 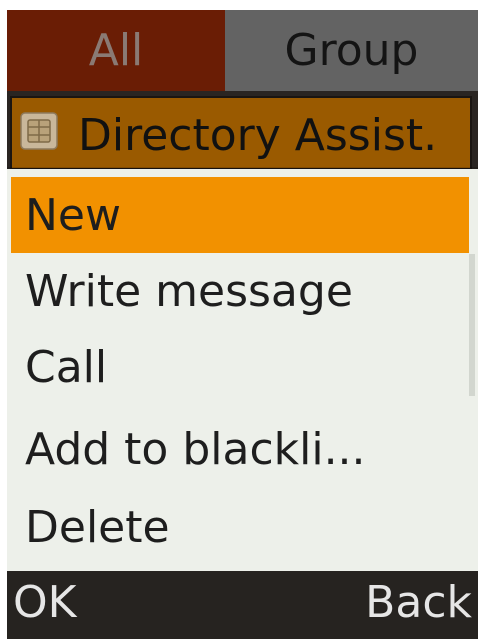 I want to click on menu-item-label: Delete, so click(x=97, y=527).